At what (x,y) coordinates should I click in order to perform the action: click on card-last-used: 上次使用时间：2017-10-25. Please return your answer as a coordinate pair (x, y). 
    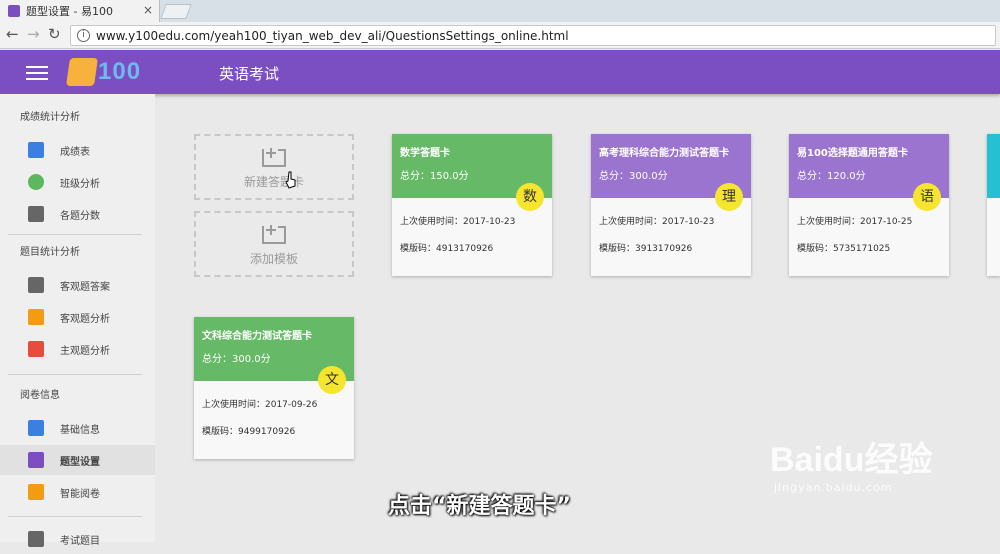
    Looking at the image, I should click on (855, 222).